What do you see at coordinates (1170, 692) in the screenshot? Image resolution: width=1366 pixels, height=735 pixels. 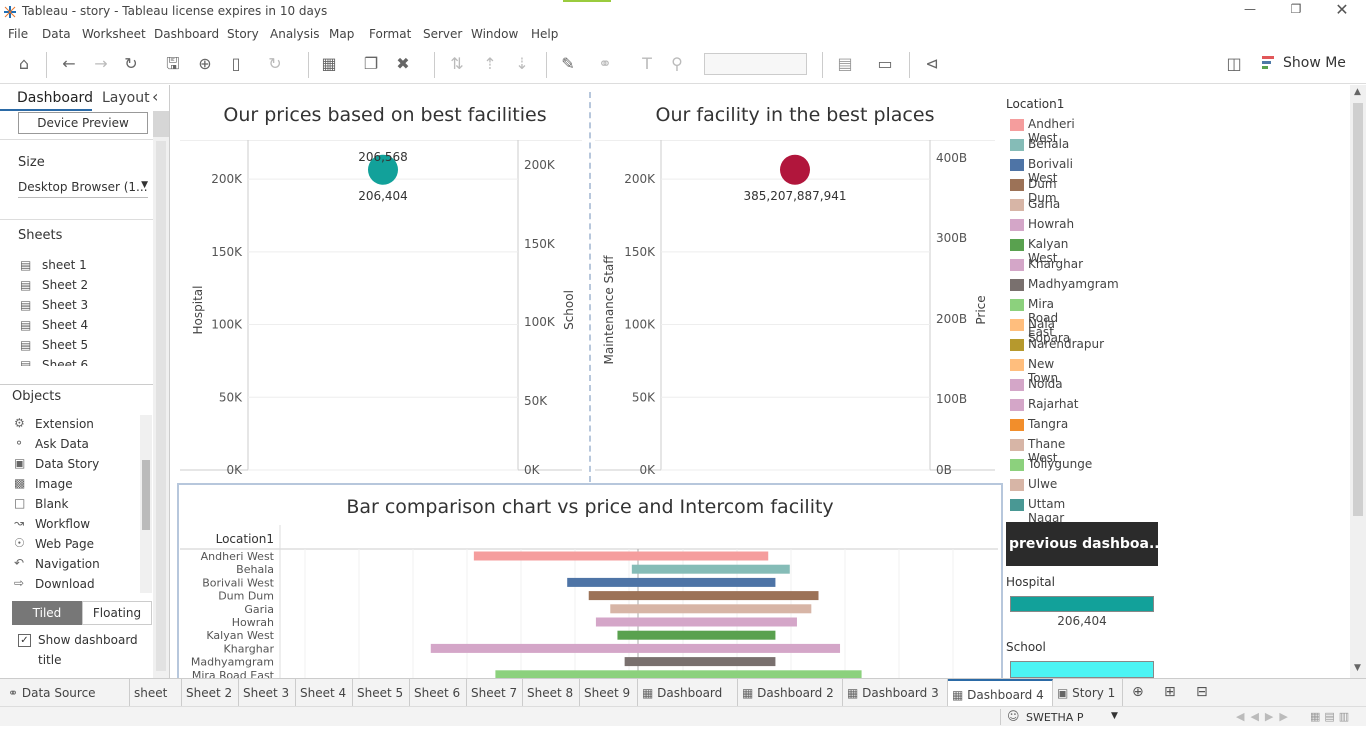 I see `new-dashboard-tab-icon: ⊞` at bounding box center [1170, 692].